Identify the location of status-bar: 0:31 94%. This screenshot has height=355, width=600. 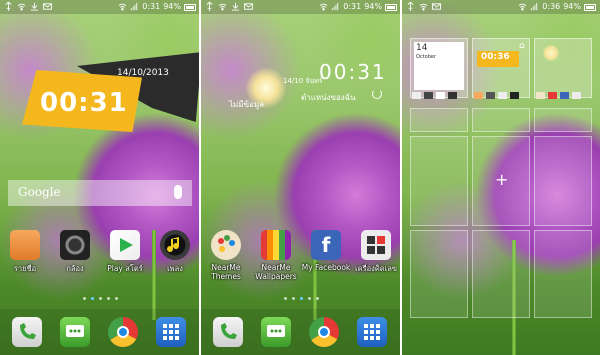
(301, 7).